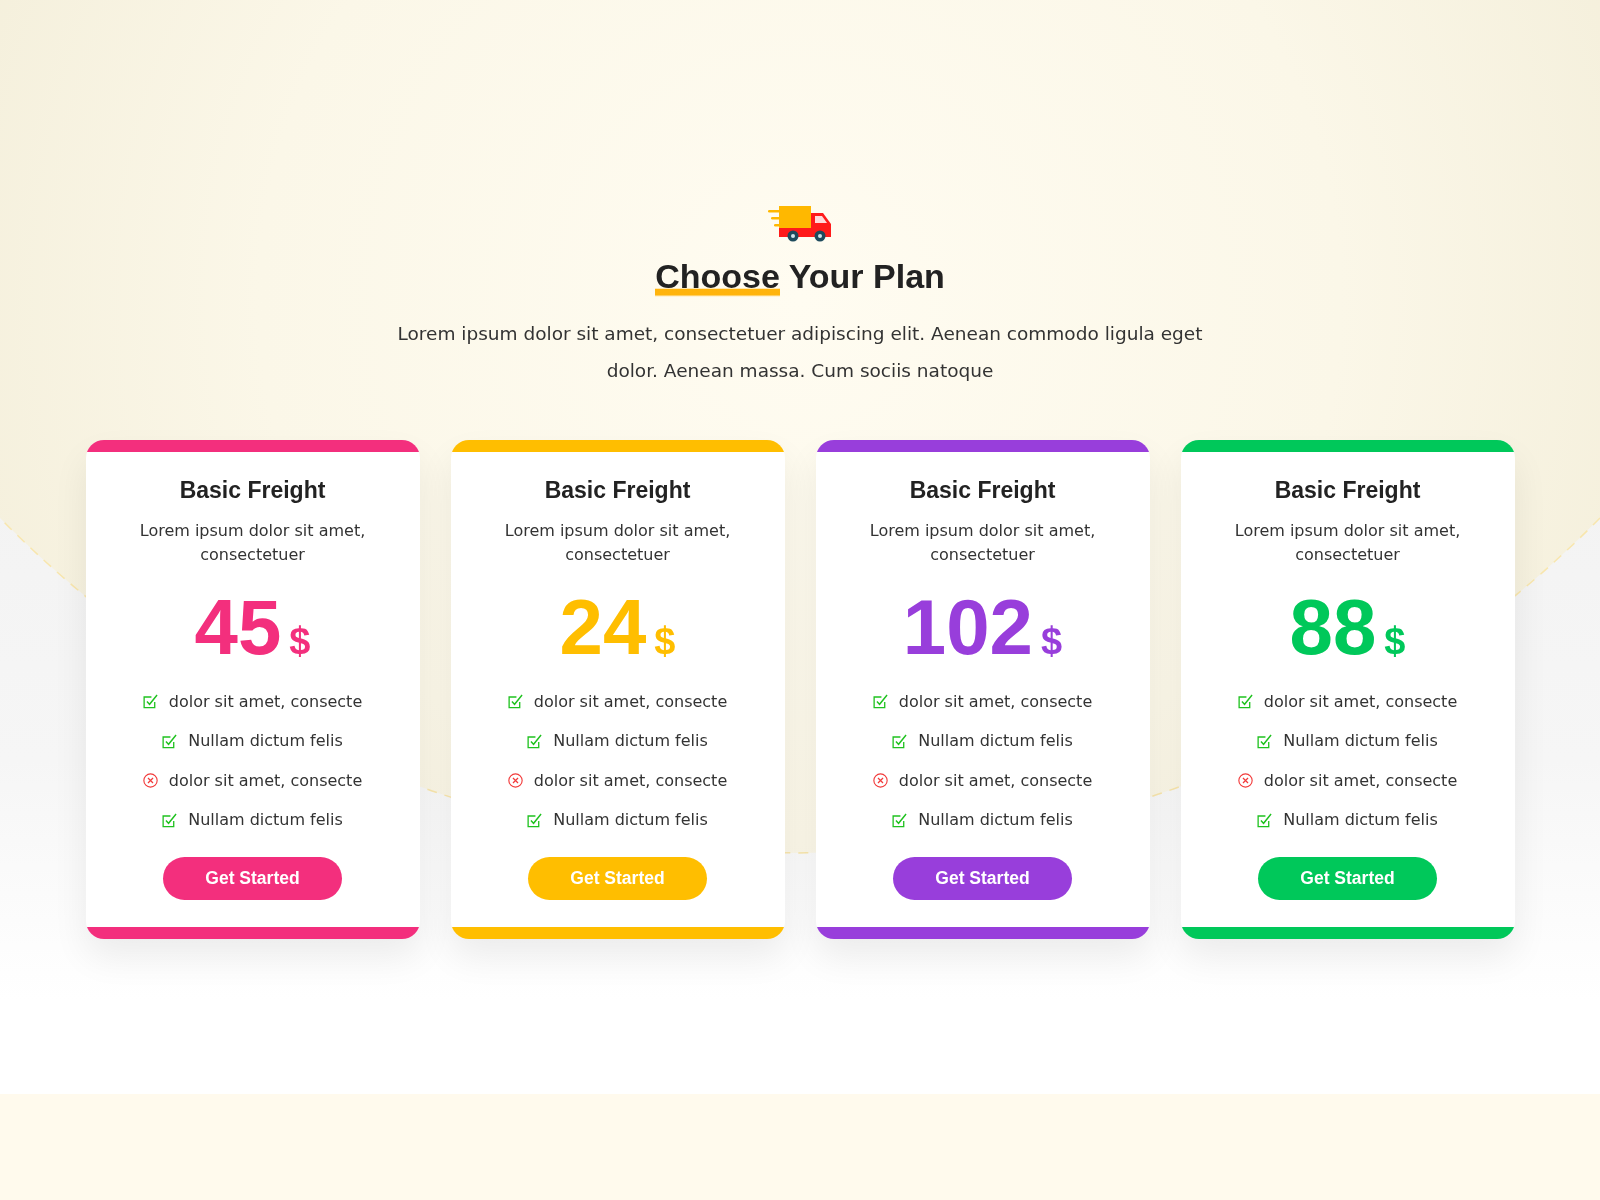 Image resolution: width=1600 pixels, height=1200 pixels. I want to click on price-amount: 24, so click(603, 627).